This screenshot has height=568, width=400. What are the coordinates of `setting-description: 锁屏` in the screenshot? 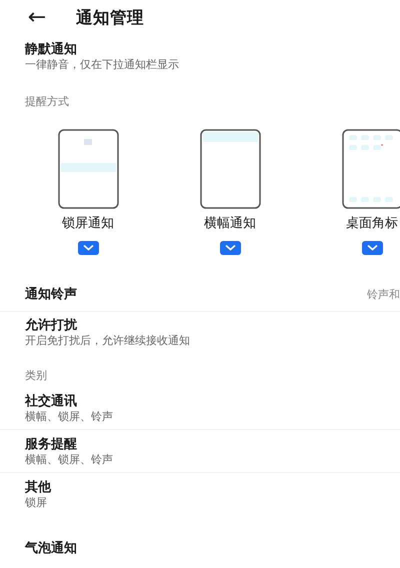 It's located at (36, 503).